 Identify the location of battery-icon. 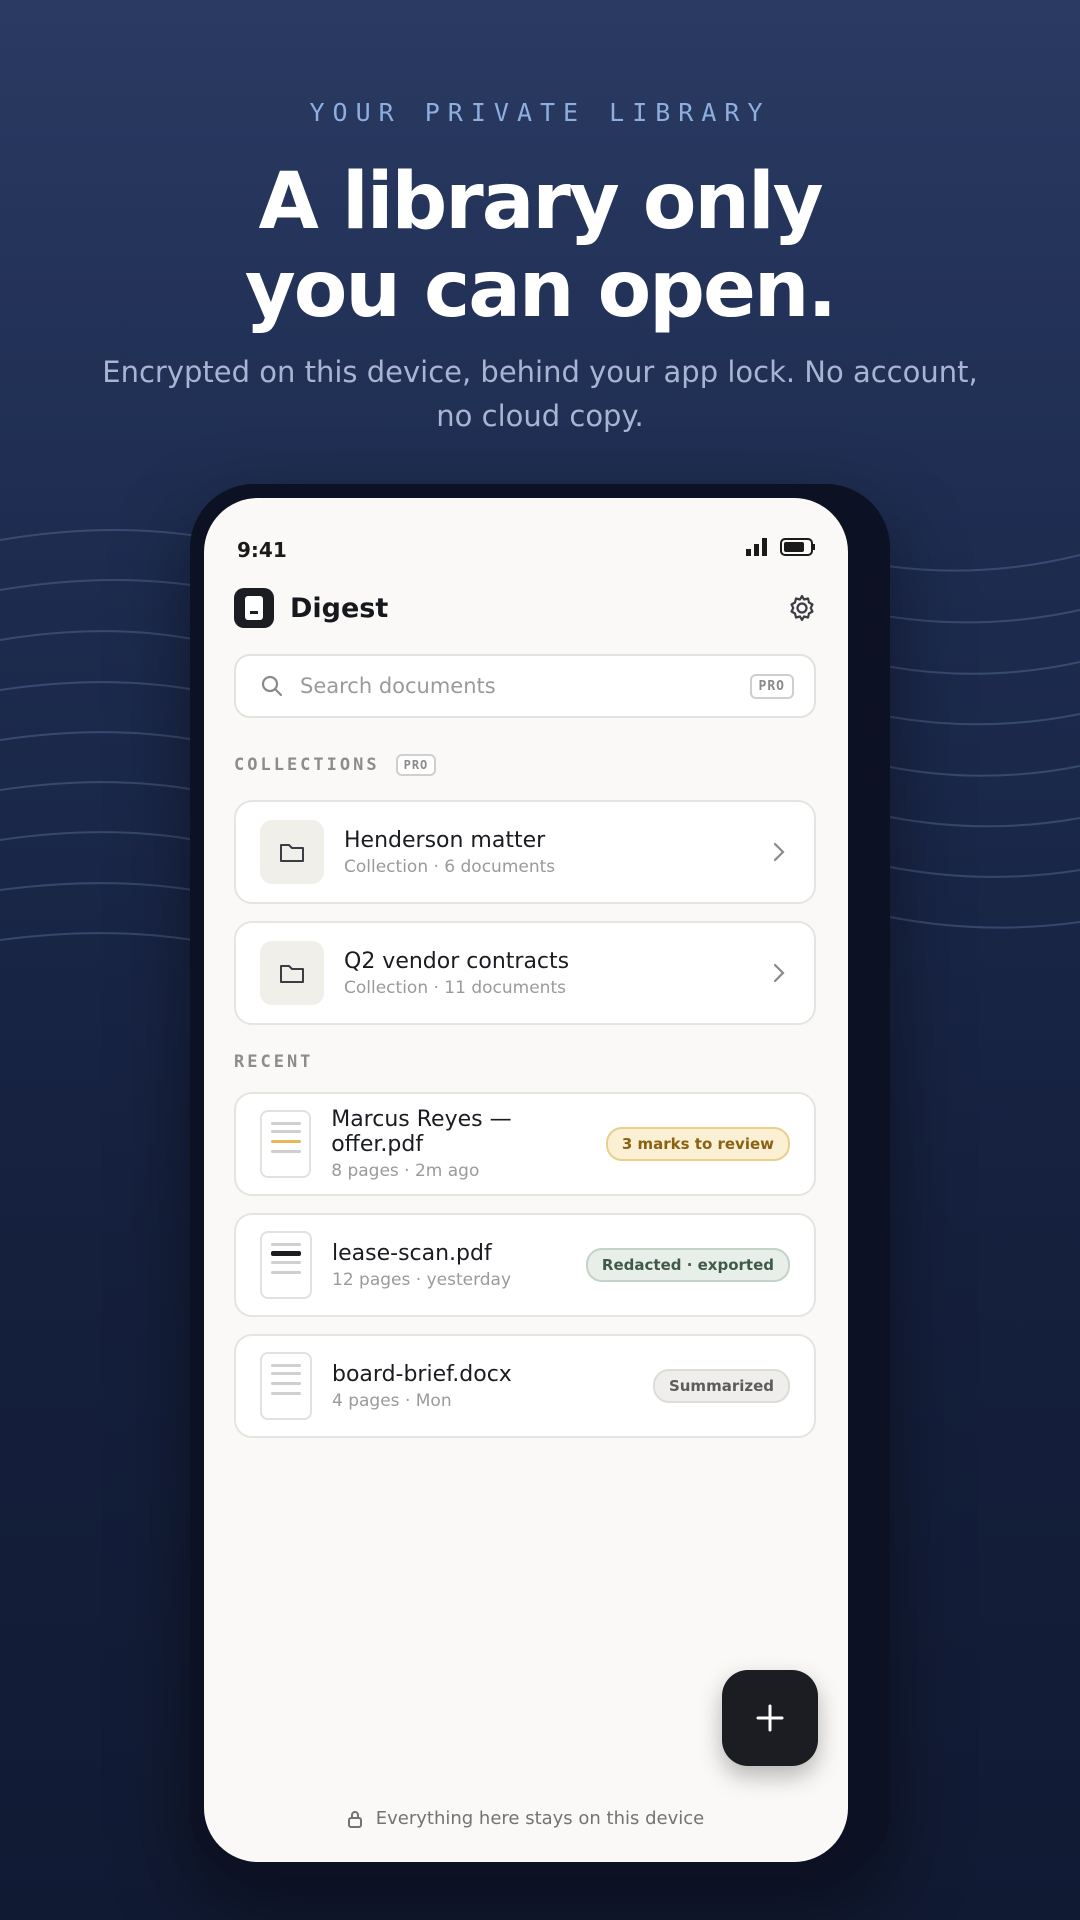
(797, 547).